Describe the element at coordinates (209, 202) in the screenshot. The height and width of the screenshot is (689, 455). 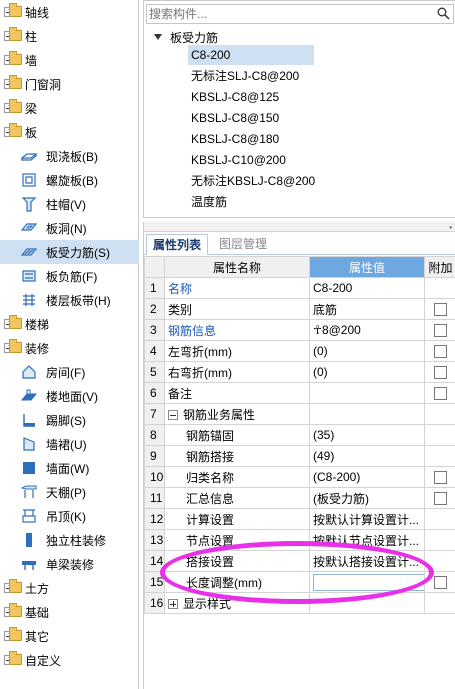
I see `component-item: 温度筋` at that location.